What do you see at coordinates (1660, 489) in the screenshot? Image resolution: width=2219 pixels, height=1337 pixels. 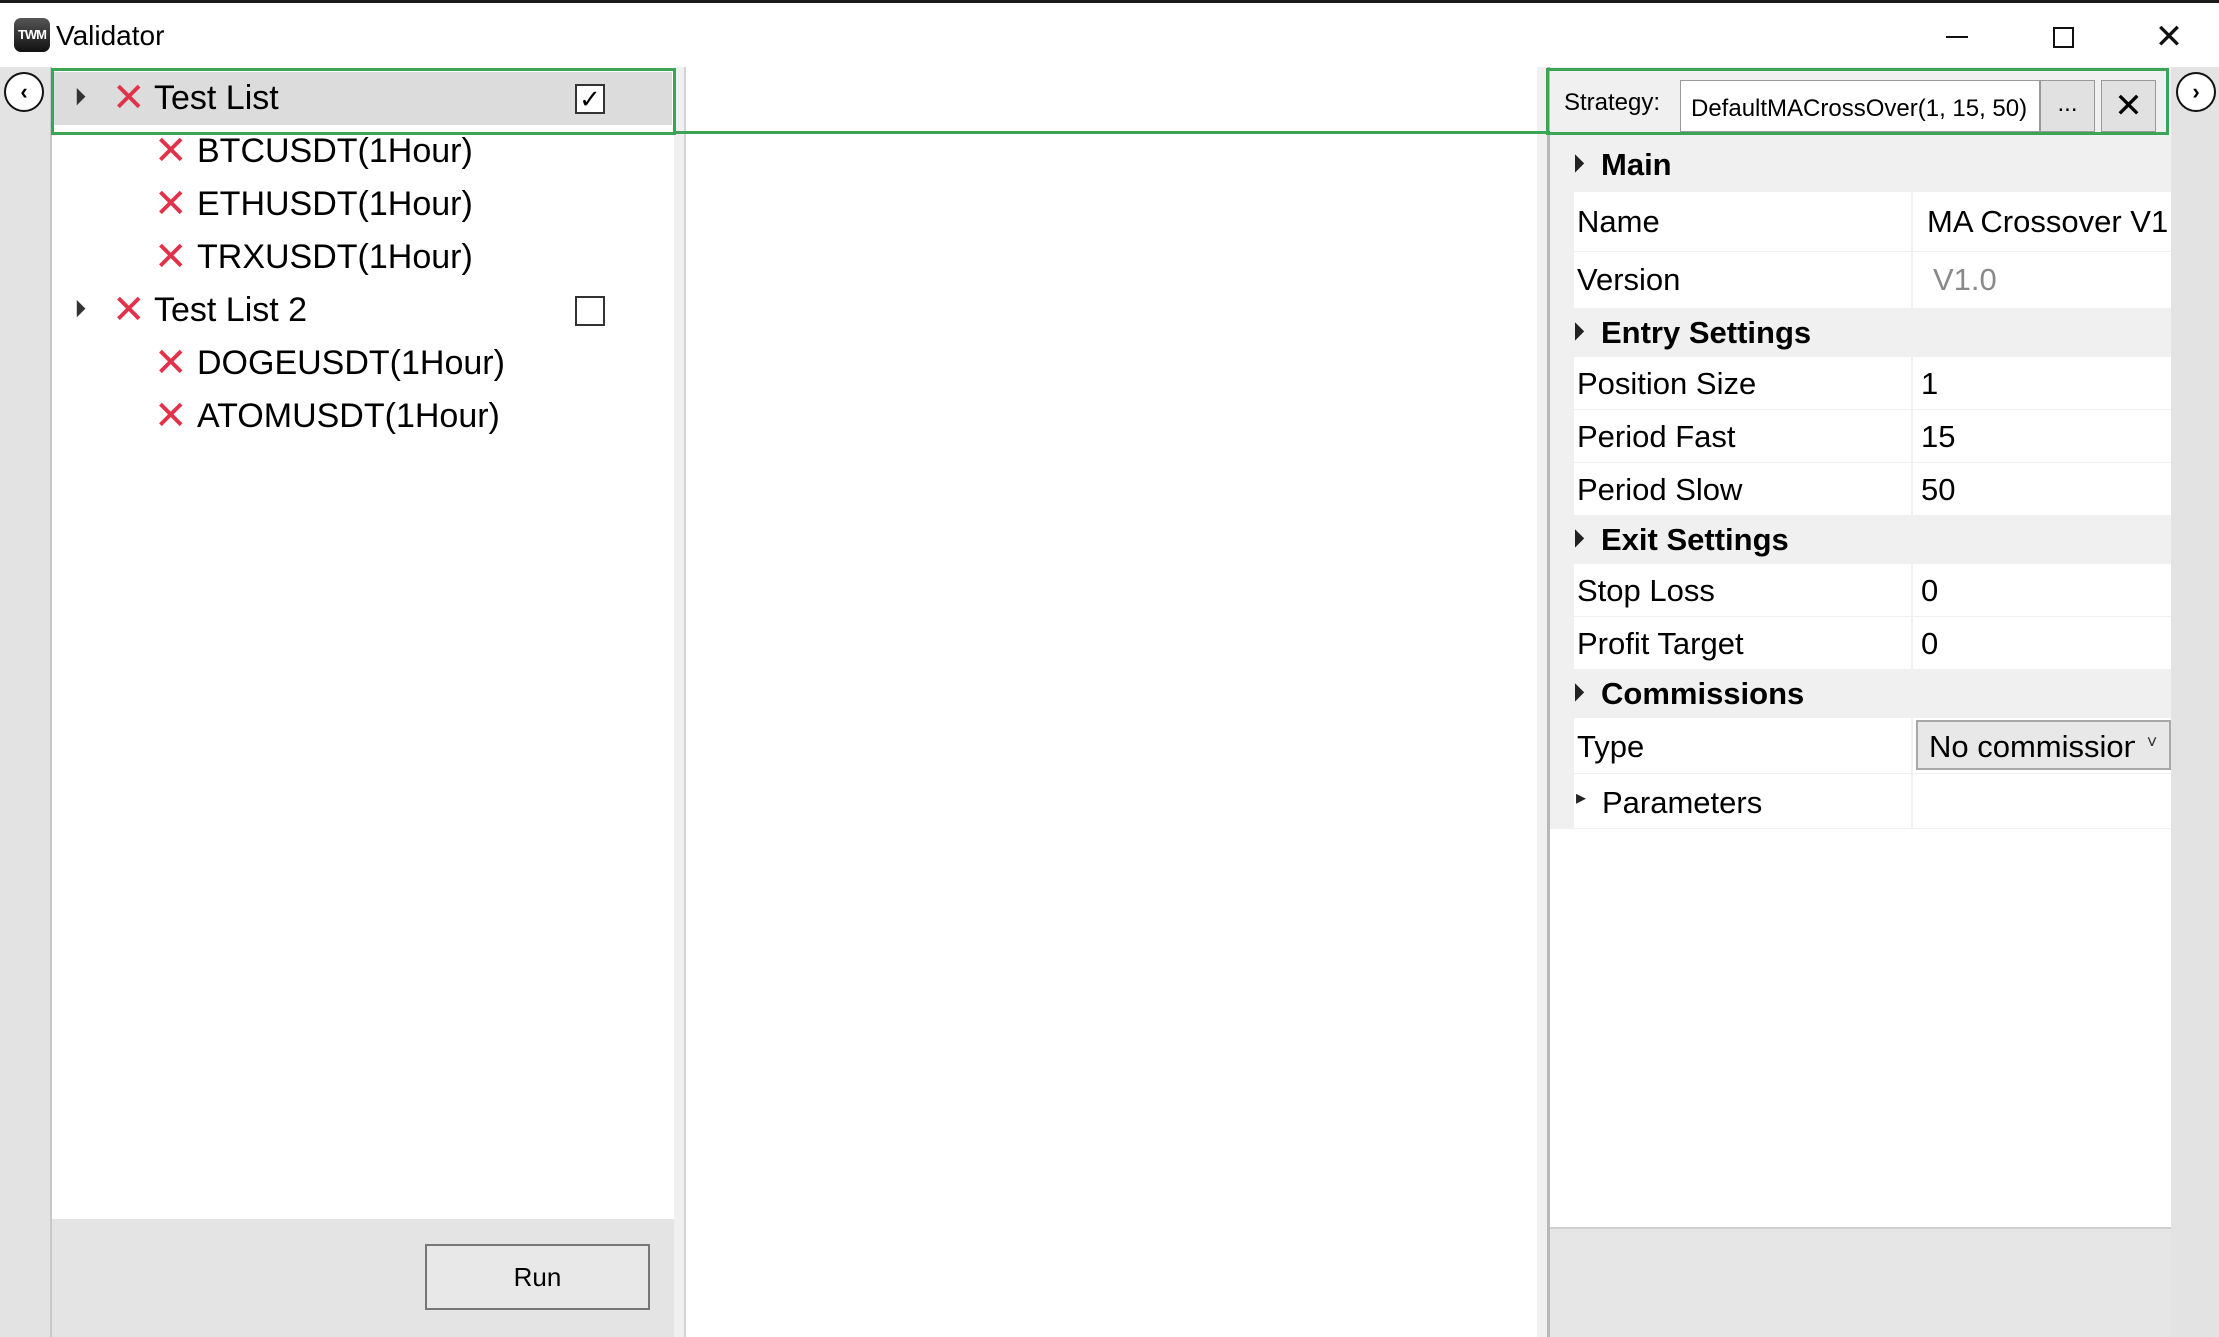 I see `property-name: Period Slow` at bounding box center [1660, 489].